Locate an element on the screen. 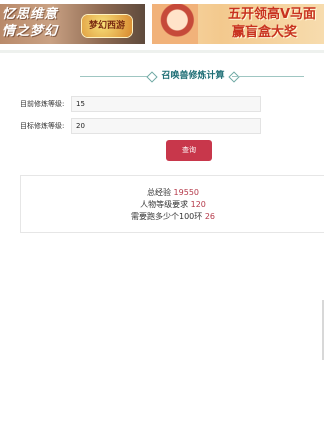 This screenshot has width=324, height=446. promo-text-line1: 五开领高V马面 is located at coordinates (272, 14).